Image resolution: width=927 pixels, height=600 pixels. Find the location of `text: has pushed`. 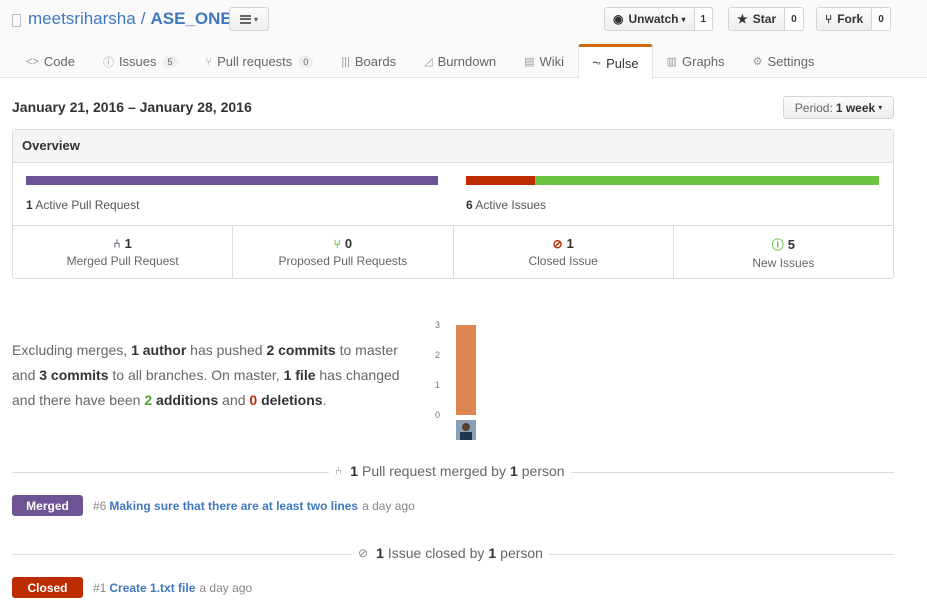

text: has pushed is located at coordinates (226, 350).